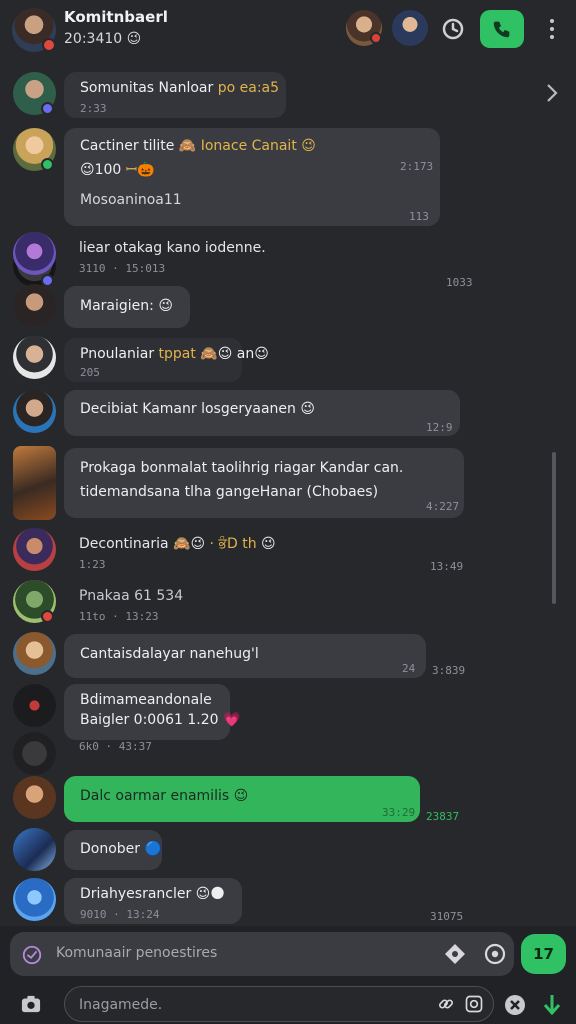 The height and width of the screenshot is (1024, 576). Describe the element at coordinates (455, 954) in the screenshot. I see `attach-icon` at that location.